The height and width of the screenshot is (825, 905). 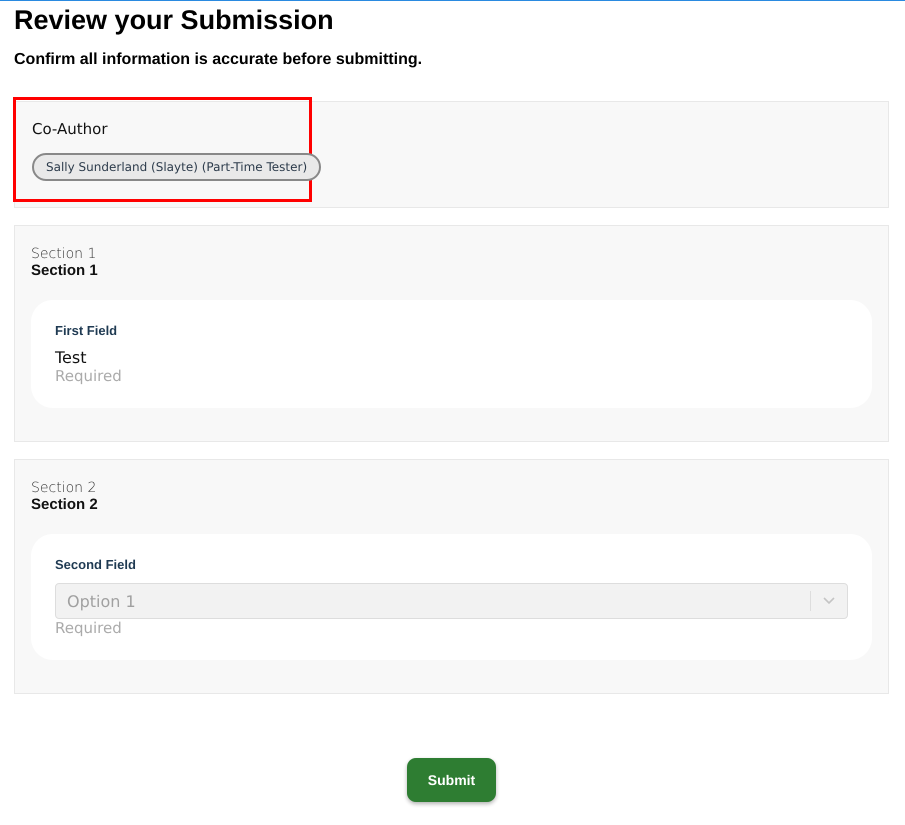 I want to click on co-author-label: Co-Author, so click(x=70, y=129).